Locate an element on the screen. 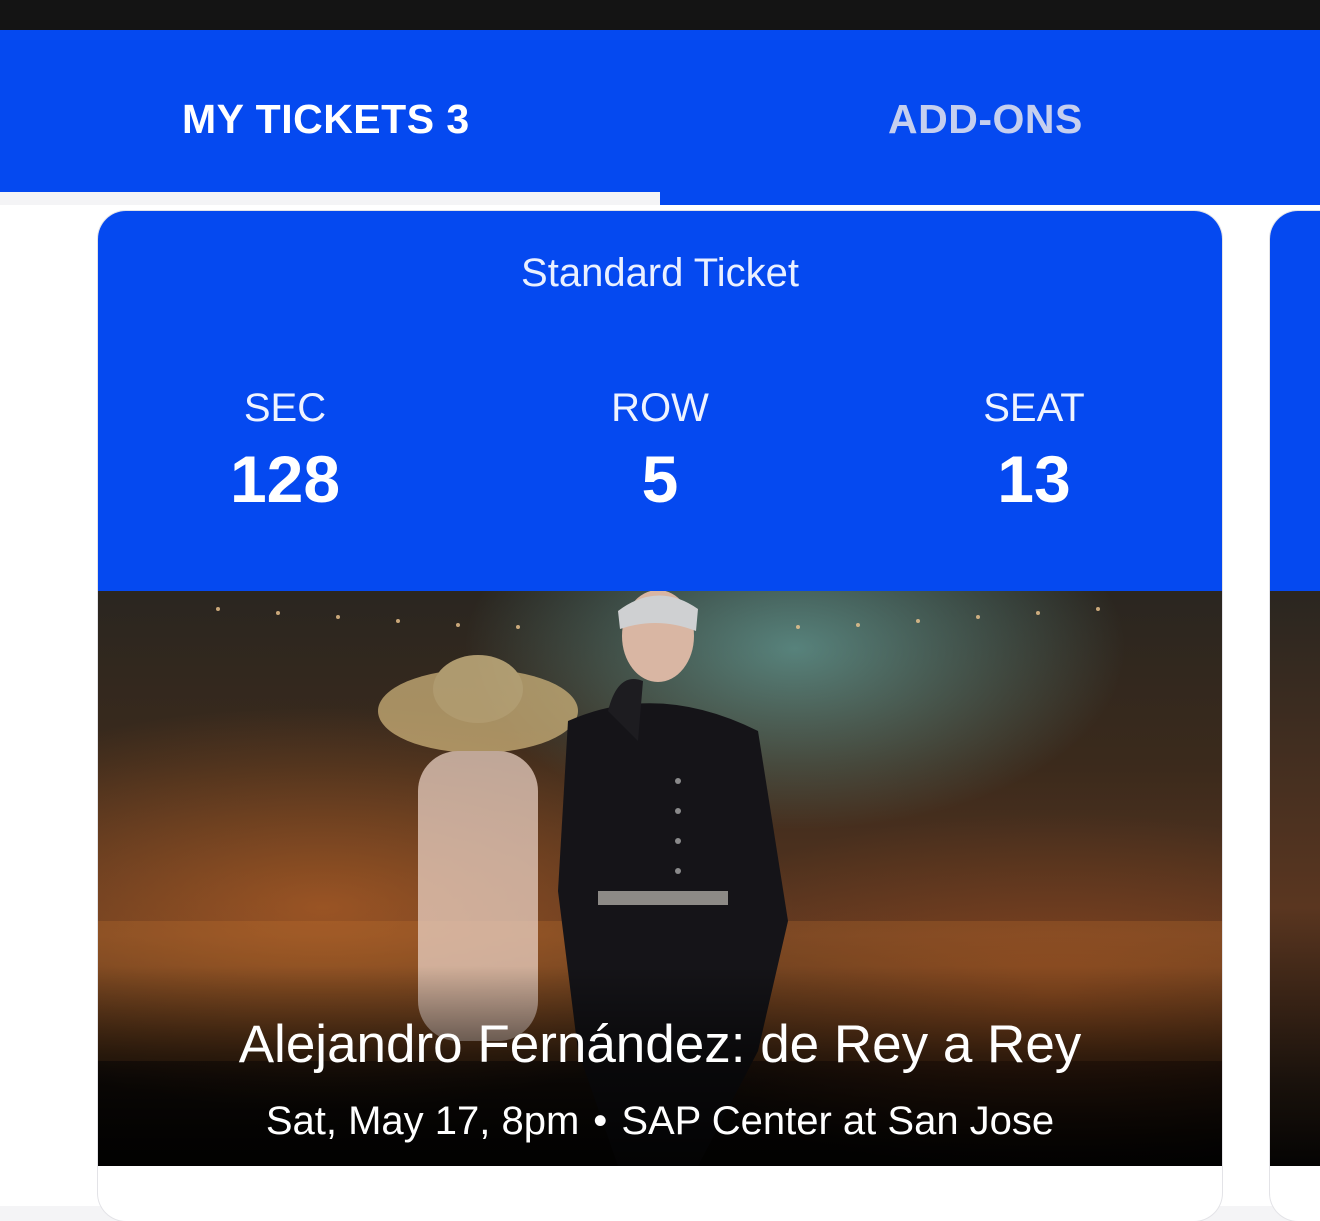  section-info: SEC 128 is located at coordinates (285, 452).